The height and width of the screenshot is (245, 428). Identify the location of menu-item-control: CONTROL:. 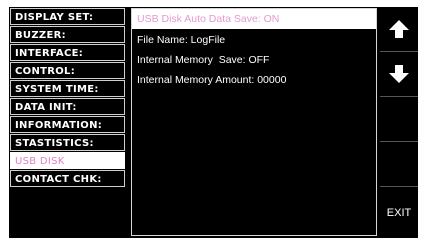
(67, 70).